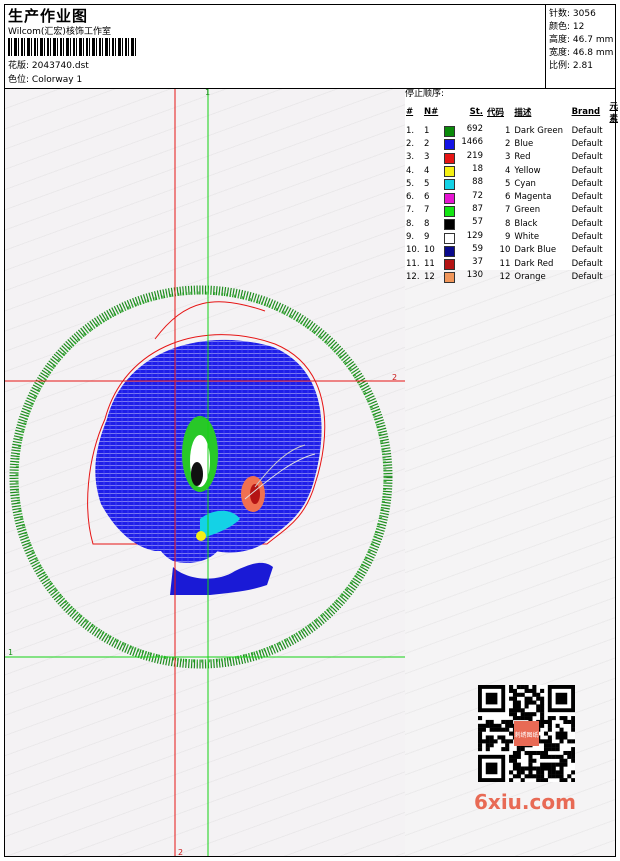  I want to click on qr-code: 刺绣图纸, so click(527, 734).